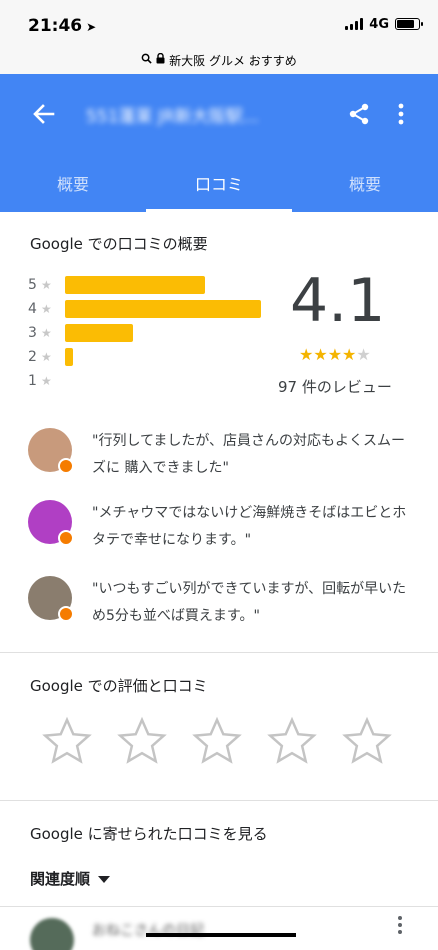 The image size is (438, 950). I want to click on rating-row-label: 3, so click(32, 333).